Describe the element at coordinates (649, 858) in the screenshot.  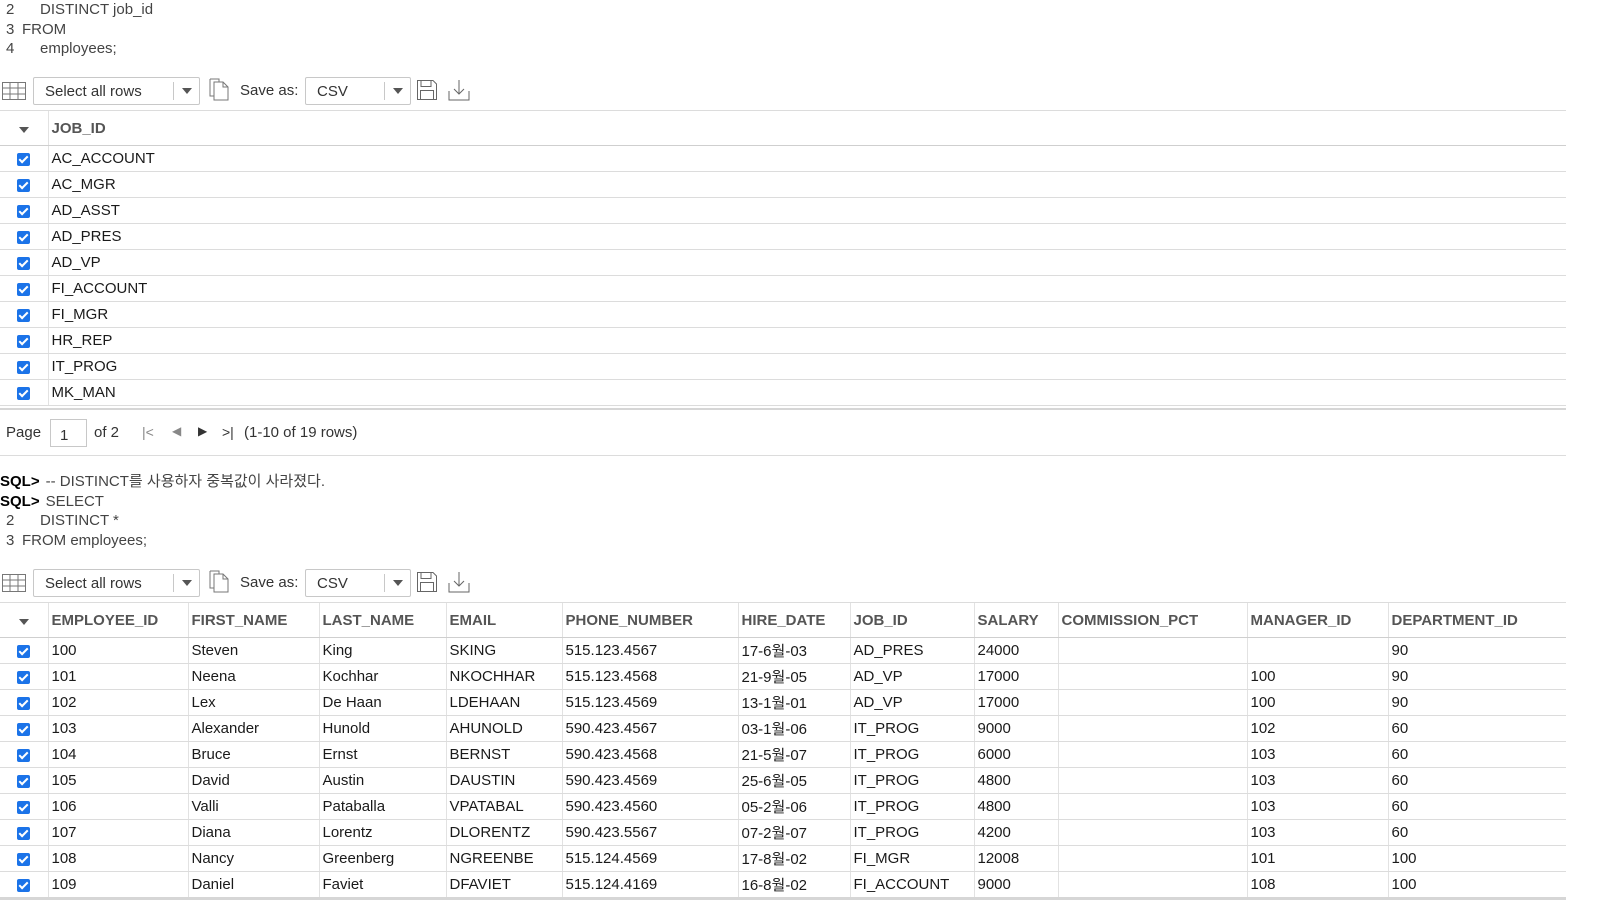
I see `cell-phone-number: 515.124.4569` at that location.